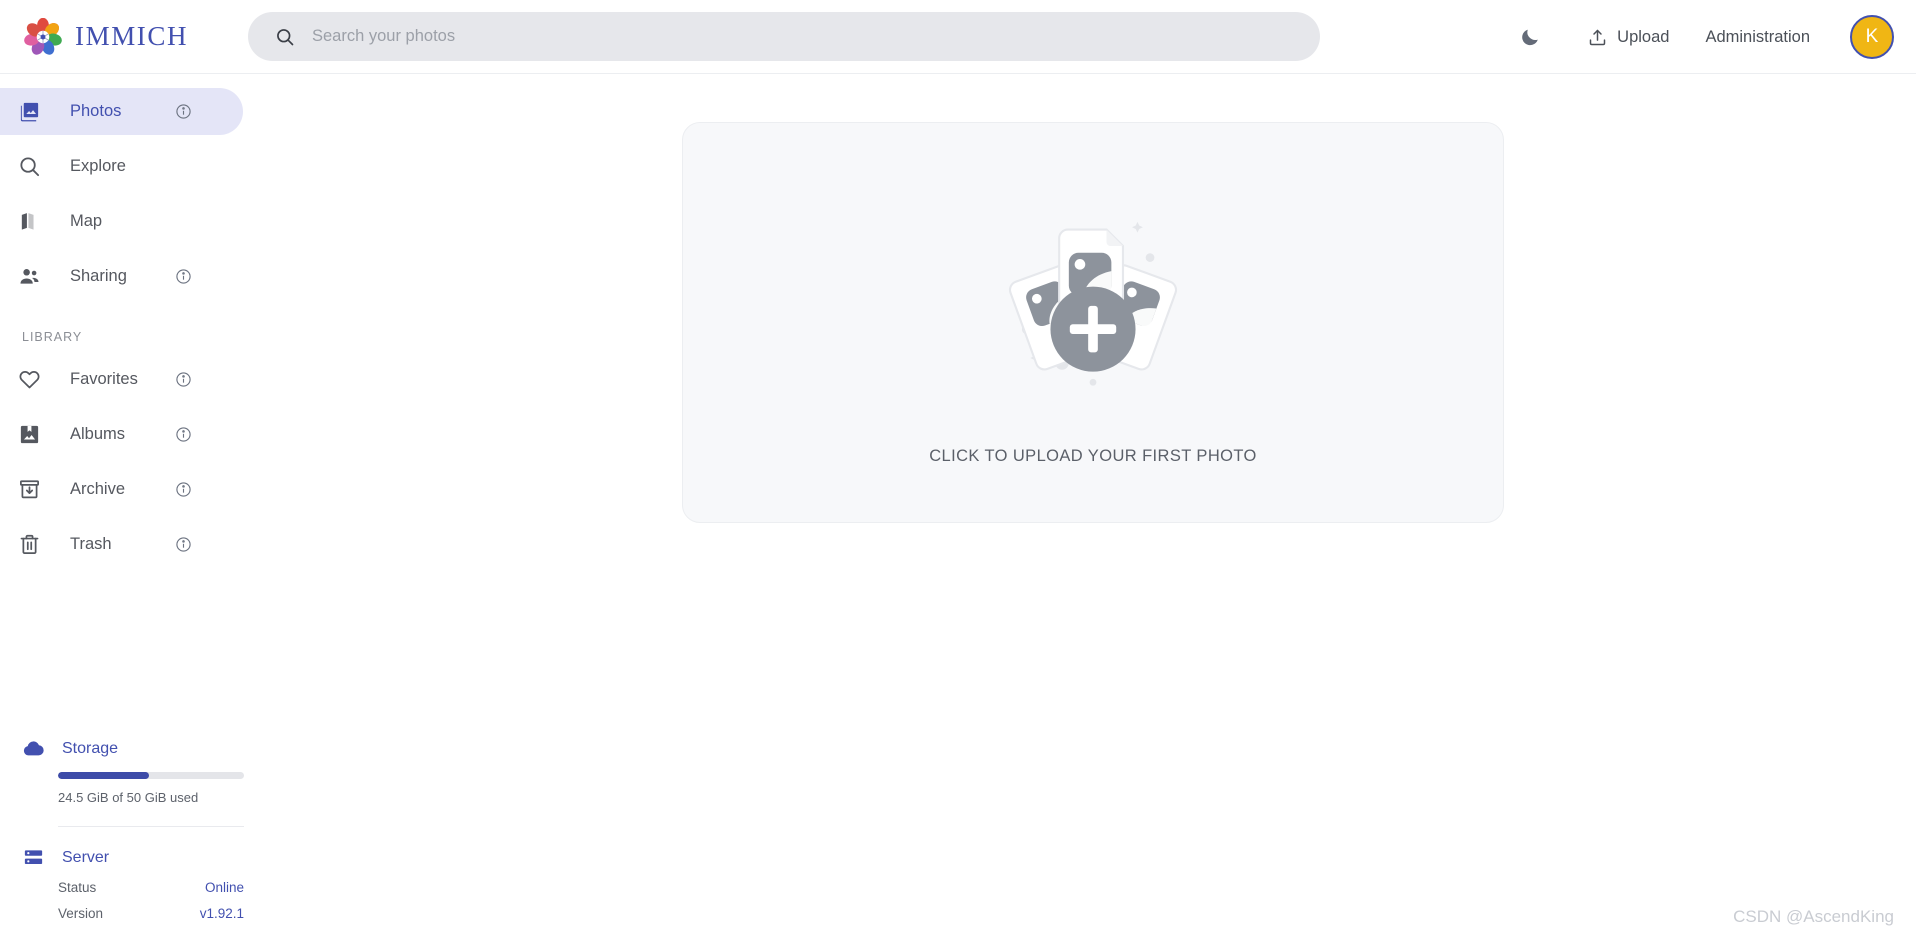 This screenshot has height=943, width=1916. I want to click on sidebar-item-label: Archive, so click(98, 489).